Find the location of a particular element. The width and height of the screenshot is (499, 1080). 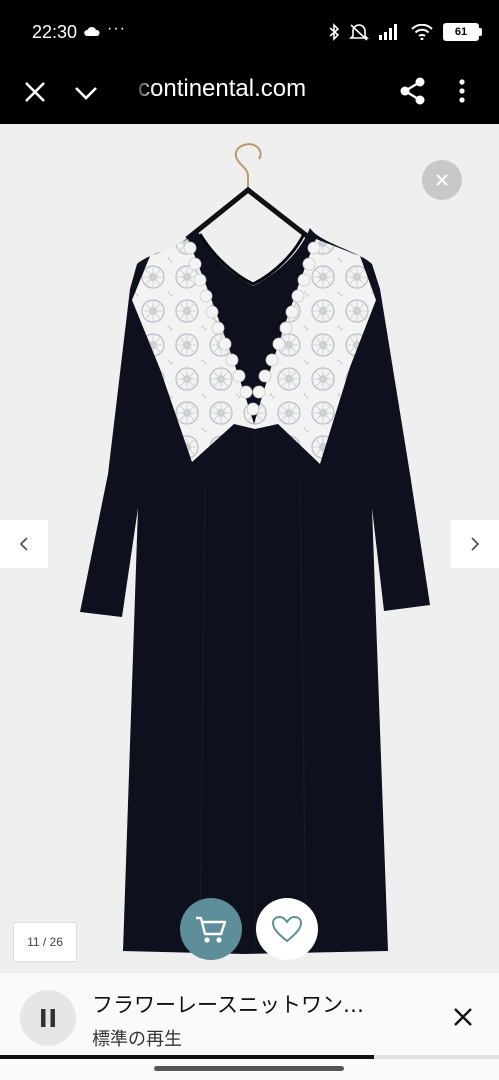

signal-icon is located at coordinates (388, 32).